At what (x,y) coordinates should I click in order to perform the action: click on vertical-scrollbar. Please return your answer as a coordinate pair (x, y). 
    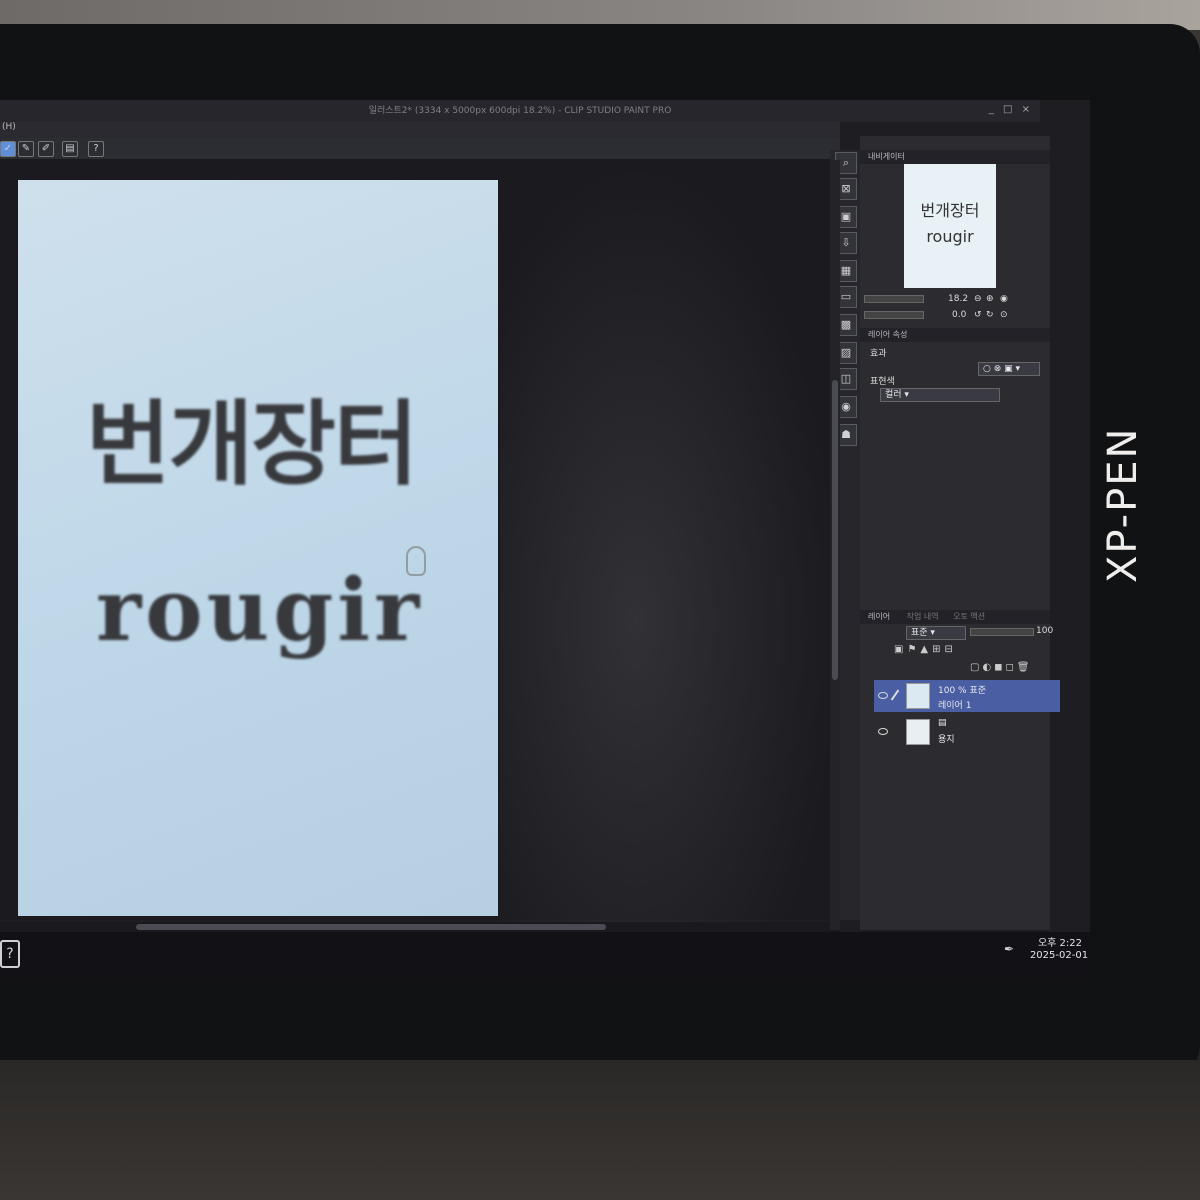
    Looking at the image, I should click on (835, 545).